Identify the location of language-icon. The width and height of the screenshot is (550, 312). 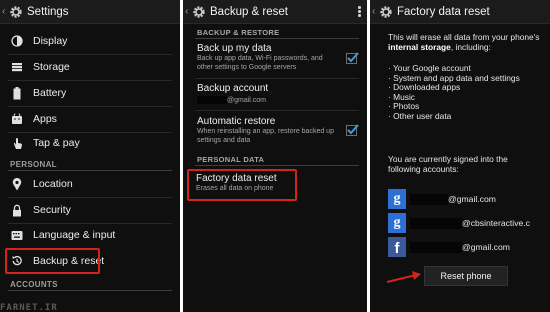
(17, 235).